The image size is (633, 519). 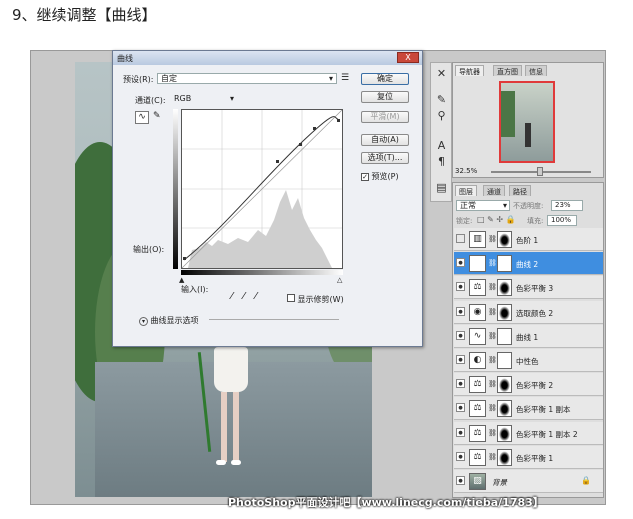 I want to click on layer-row: ● ⚖ ⛓ 色彩平衡 1 副本, so click(x=528, y=409).